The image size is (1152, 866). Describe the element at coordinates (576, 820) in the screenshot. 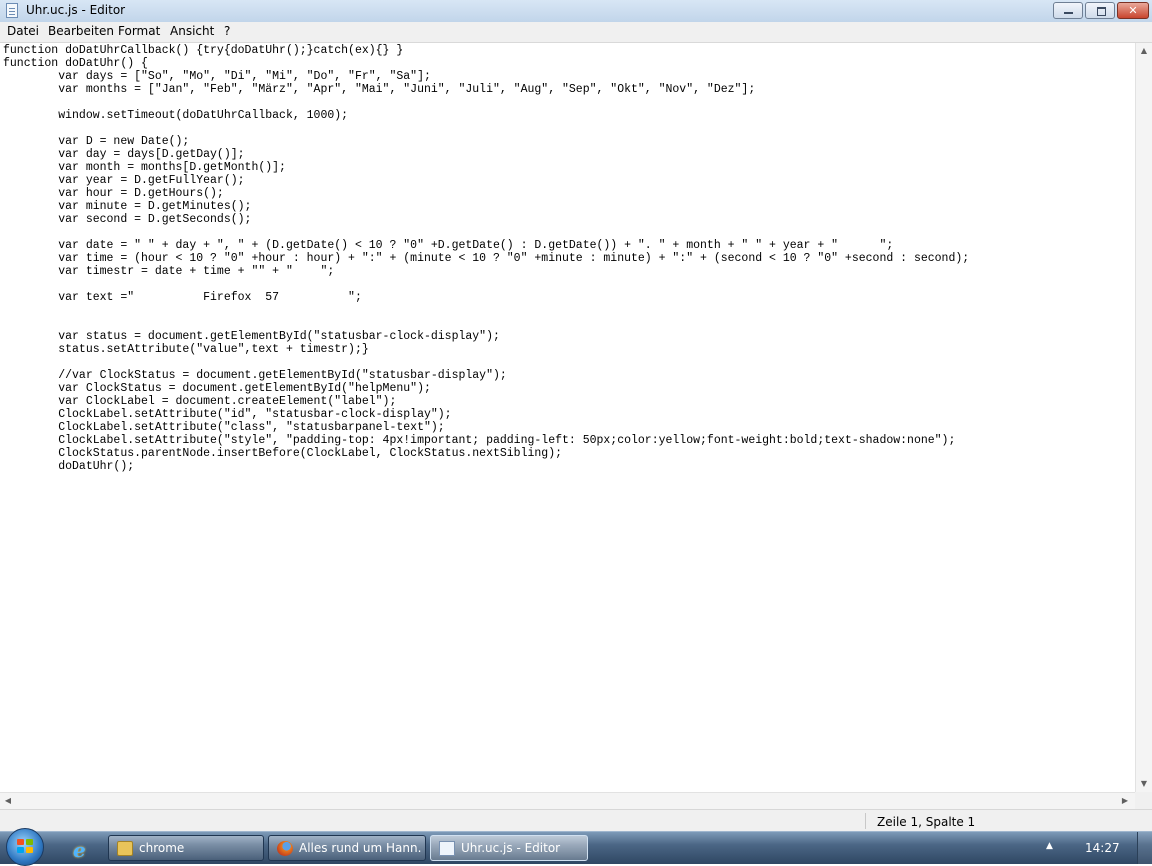

I see `status-bar: Zeile 1, Spalte 1` at that location.